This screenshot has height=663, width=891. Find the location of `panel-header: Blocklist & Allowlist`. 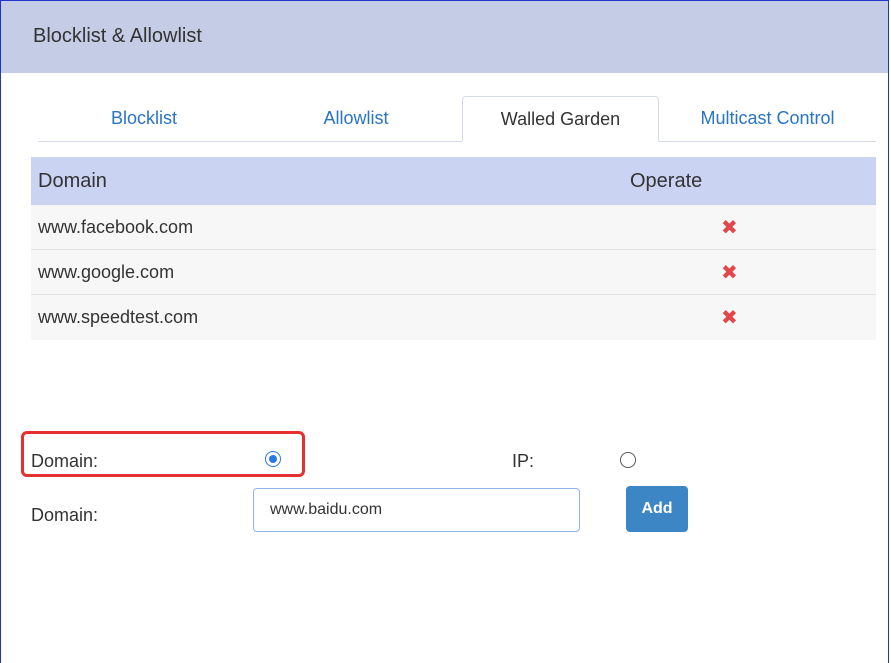

panel-header: Blocklist & Allowlist is located at coordinates (444, 37).